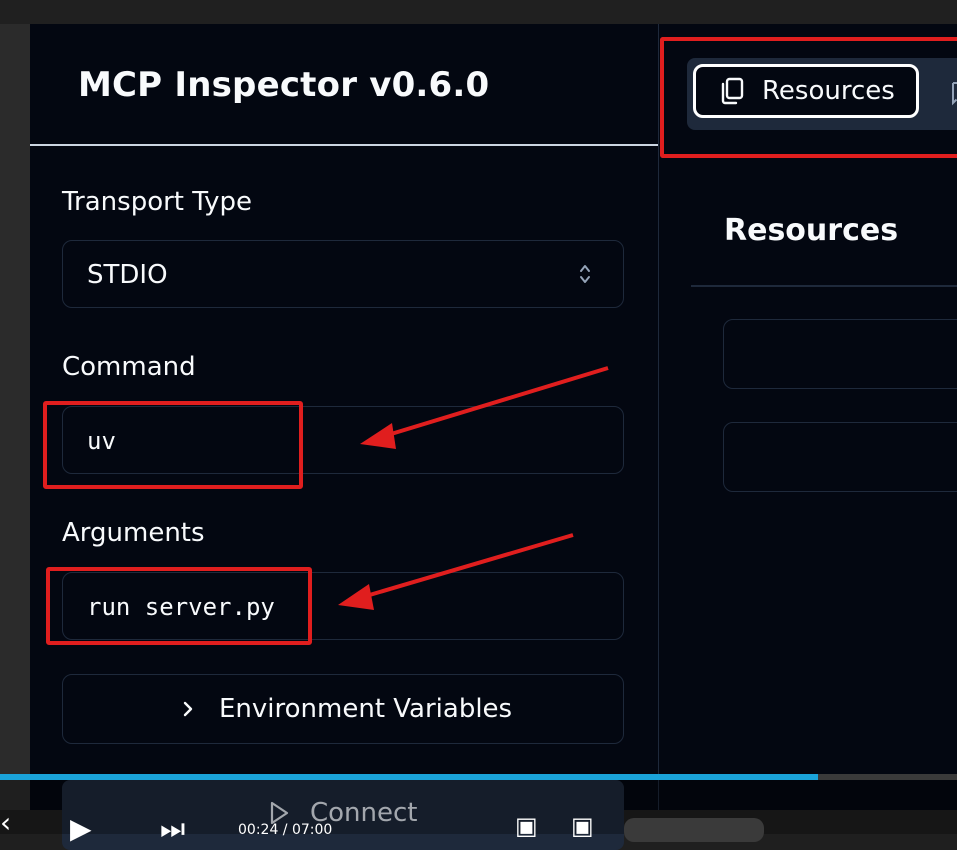 The width and height of the screenshot is (957, 850). What do you see at coordinates (285, 830) in the screenshot?
I see `video-time: 00:24 / 07:00` at bounding box center [285, 830].